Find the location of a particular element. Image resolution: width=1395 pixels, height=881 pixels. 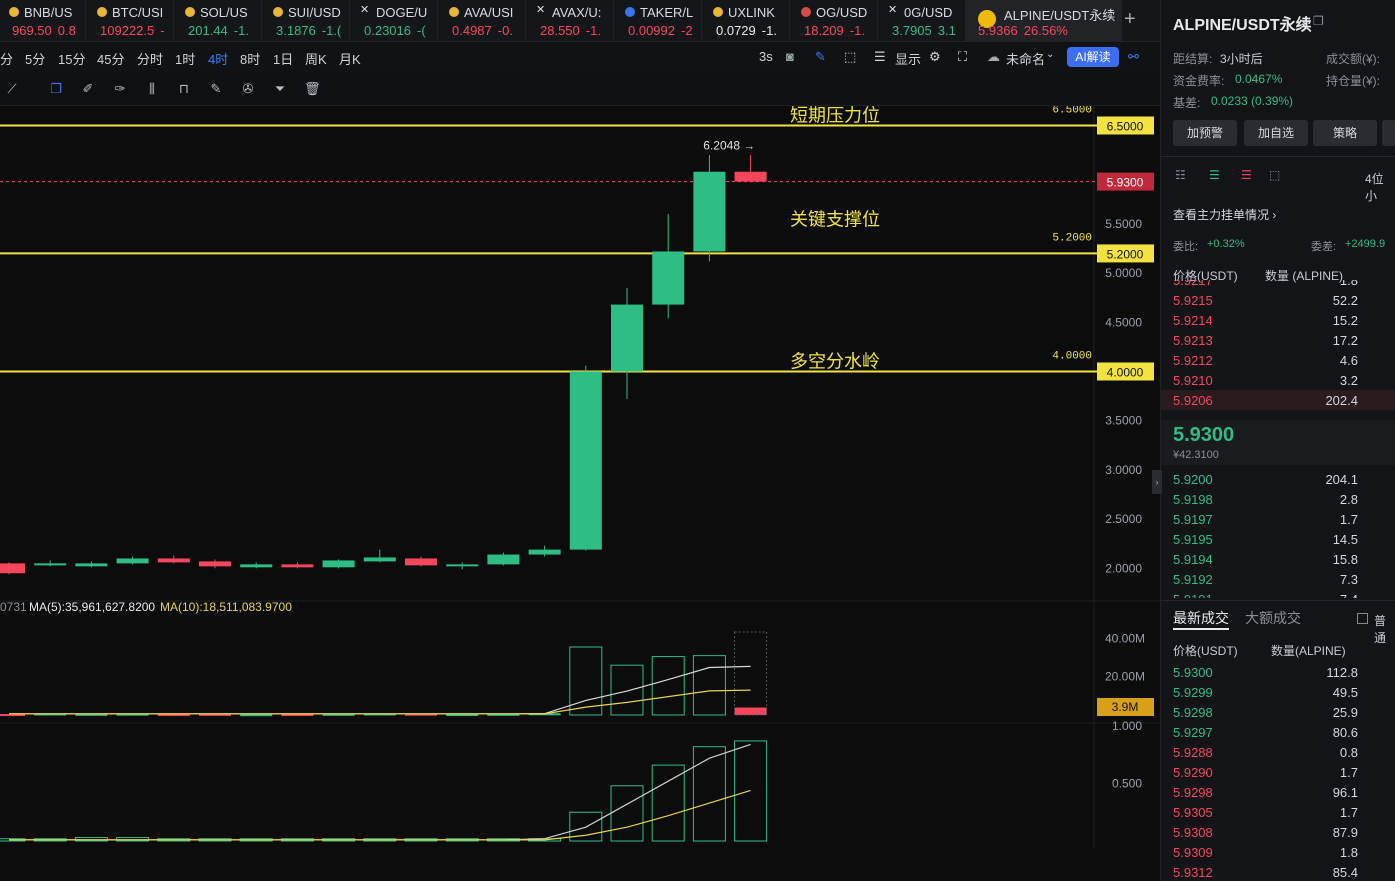

add-tab-button: + is located at coordinates (1130, 19).